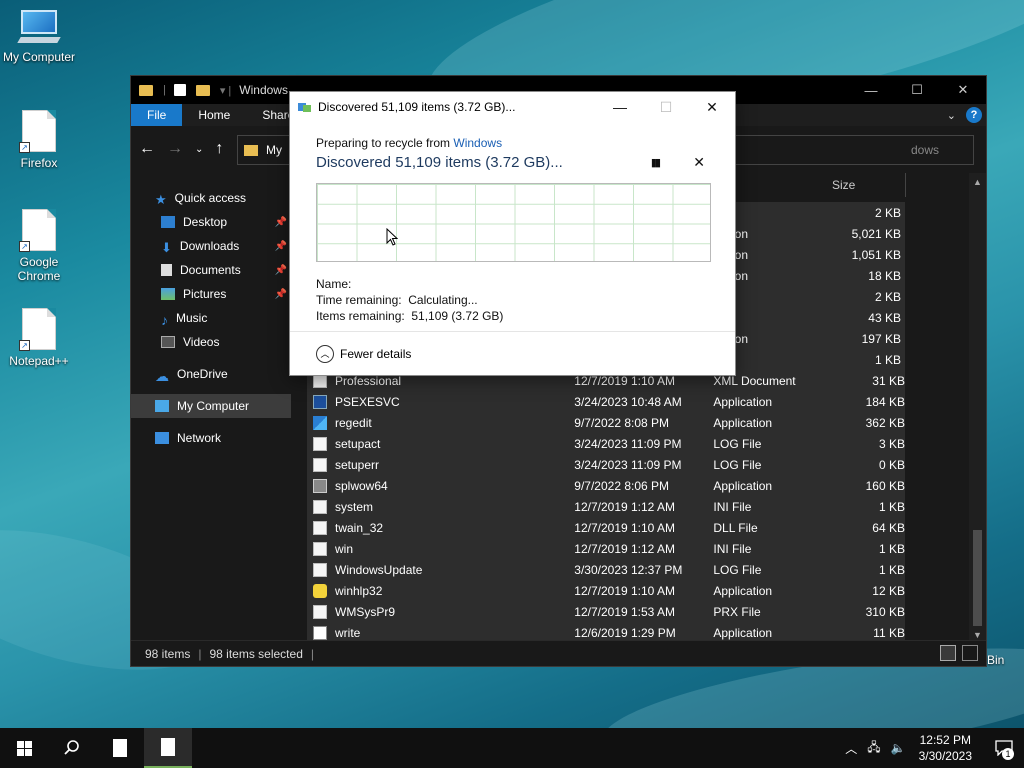 The image size is (1024, 768). What do you see at coordinates (157, 115) in the screenshot?
I see `tab-file: File` at bounding box center [157, 115].